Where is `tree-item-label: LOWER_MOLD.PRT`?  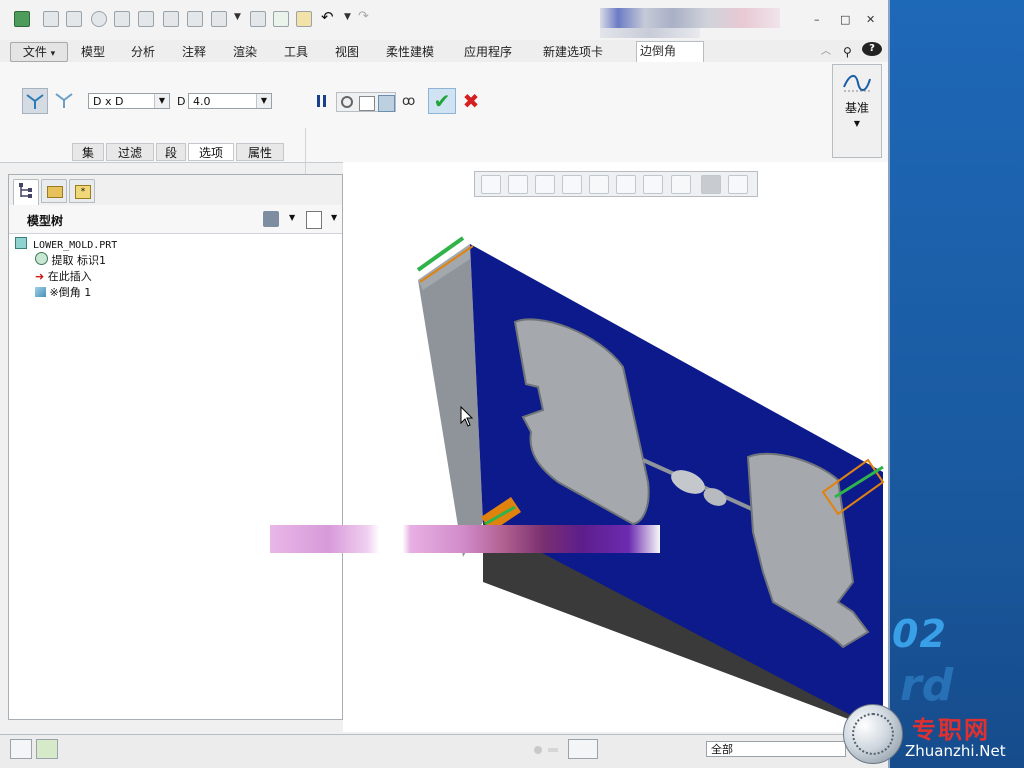 tree-item-label: LOWER_MOLD.PRT is located at coordinates (75, 245).